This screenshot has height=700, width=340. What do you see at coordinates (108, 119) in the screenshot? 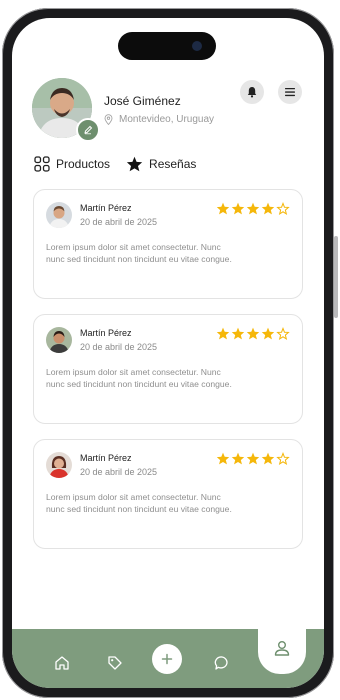
I see `location-pin-icon` at bounding box center [108, 119].